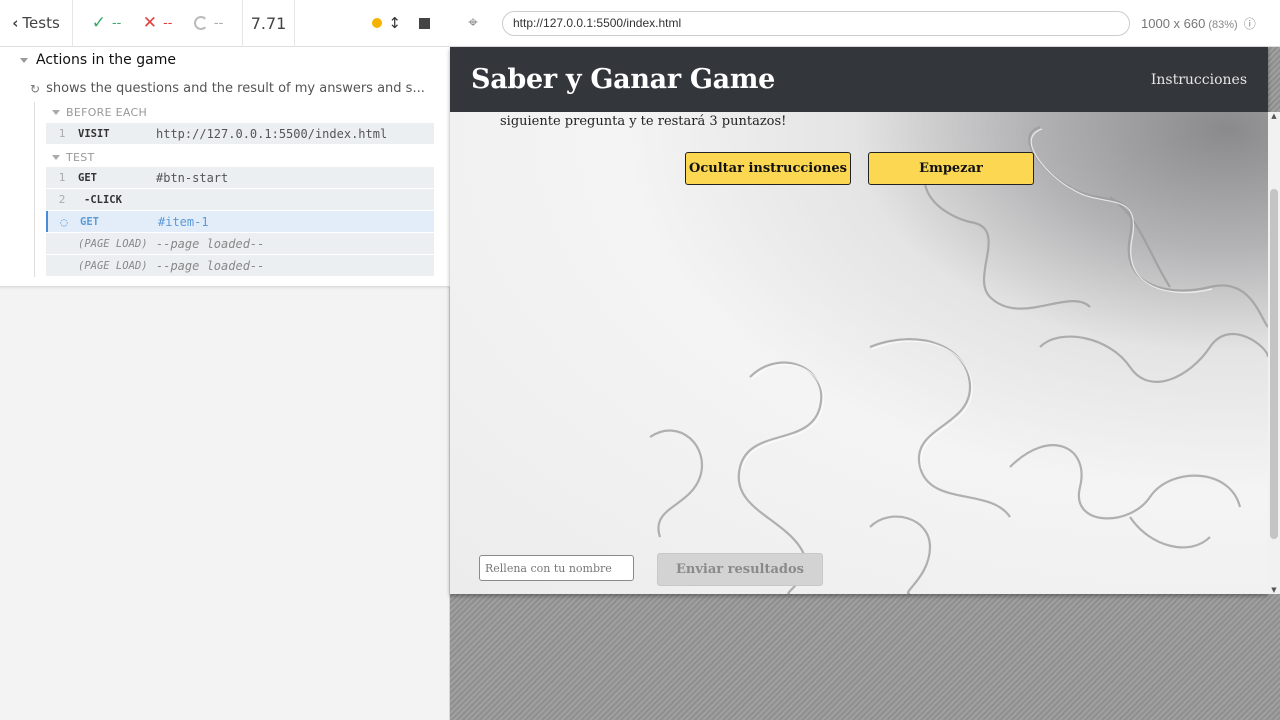 This screenshot has width=1280, height=720. I want to click on viewport-size: 1000 x 660, so click(1173, 23).